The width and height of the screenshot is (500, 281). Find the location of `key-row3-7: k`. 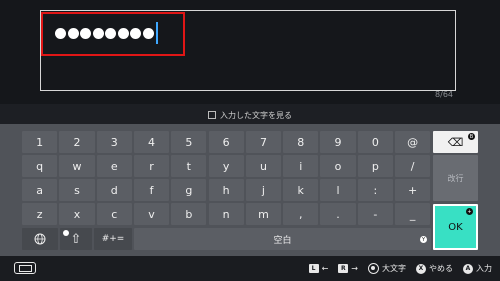

key-row3-7: k is located at coordinates (301, 190).